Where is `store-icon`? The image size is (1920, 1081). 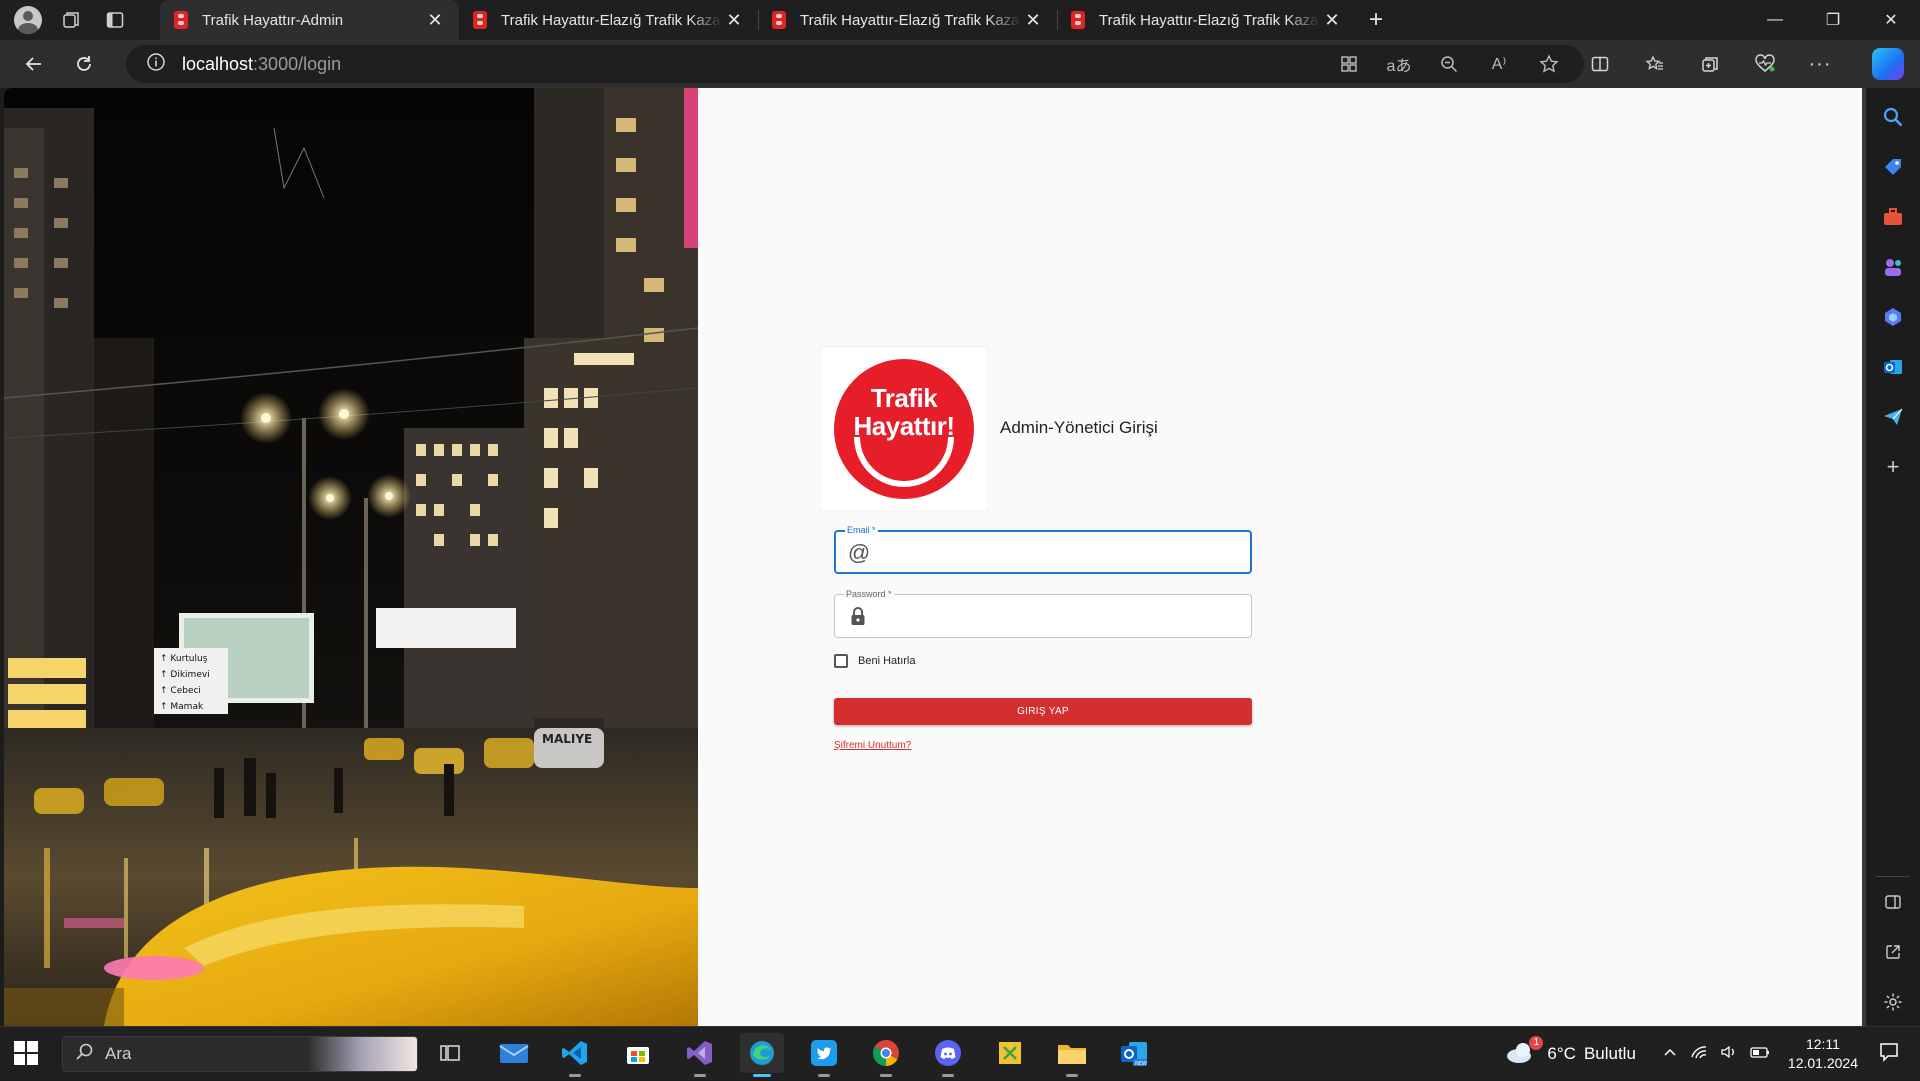 store-icon is located at coordinates (638, 1053).